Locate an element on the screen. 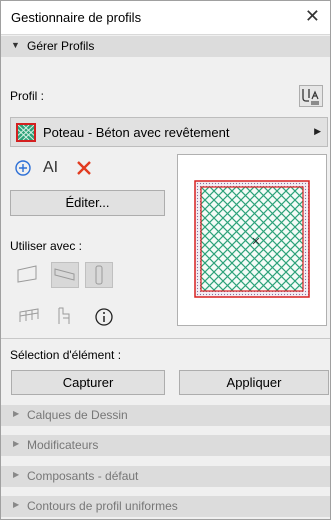 This screenshot has width=331, height=520. wall-icon is located at coordinates (28, 274).